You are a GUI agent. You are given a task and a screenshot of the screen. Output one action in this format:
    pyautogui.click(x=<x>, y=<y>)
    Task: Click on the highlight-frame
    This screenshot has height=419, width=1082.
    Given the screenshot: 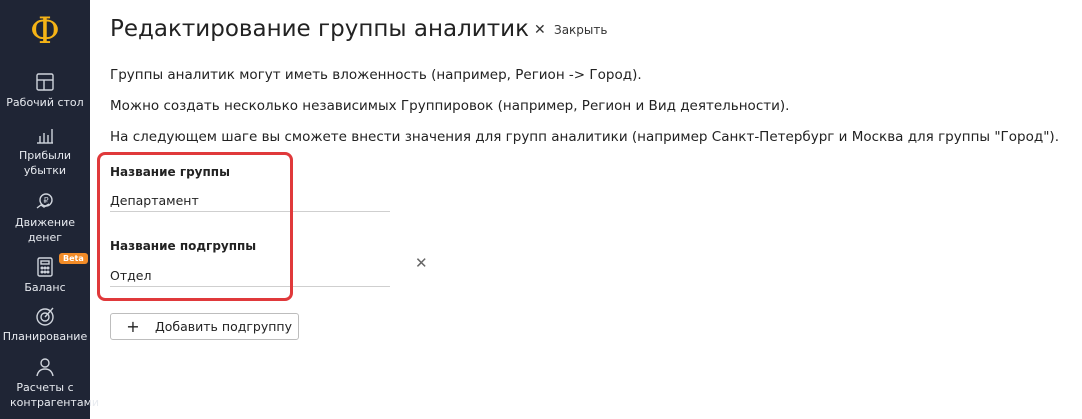 What is the action you would take?
    pyautogui.click(x=195, y=226)
    